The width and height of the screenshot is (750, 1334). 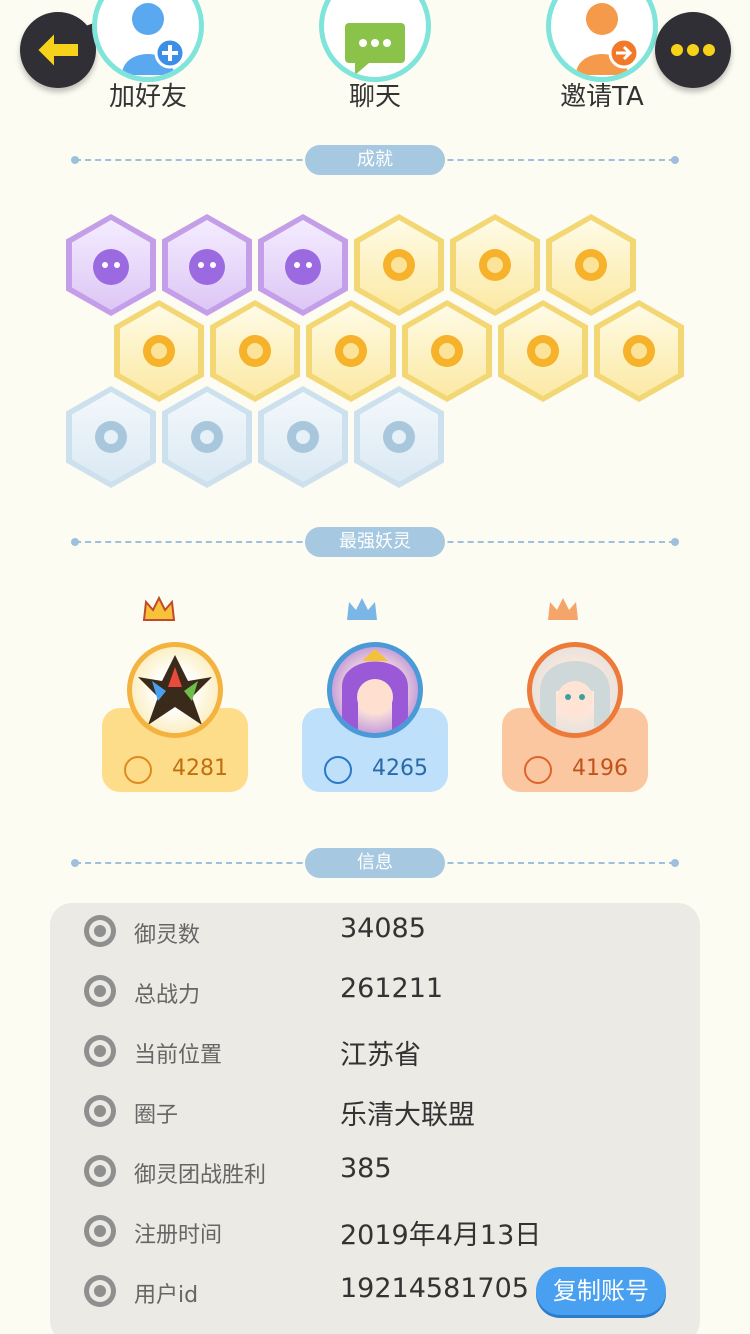 I want to click on chat-icon, so click(x=375, y=41).